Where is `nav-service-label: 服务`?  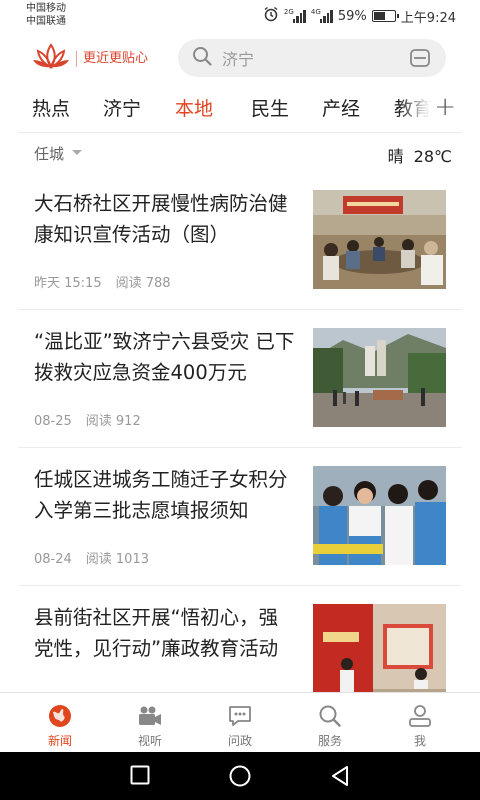
nav-service-label: 服务 is located at coordinates (329, 741).